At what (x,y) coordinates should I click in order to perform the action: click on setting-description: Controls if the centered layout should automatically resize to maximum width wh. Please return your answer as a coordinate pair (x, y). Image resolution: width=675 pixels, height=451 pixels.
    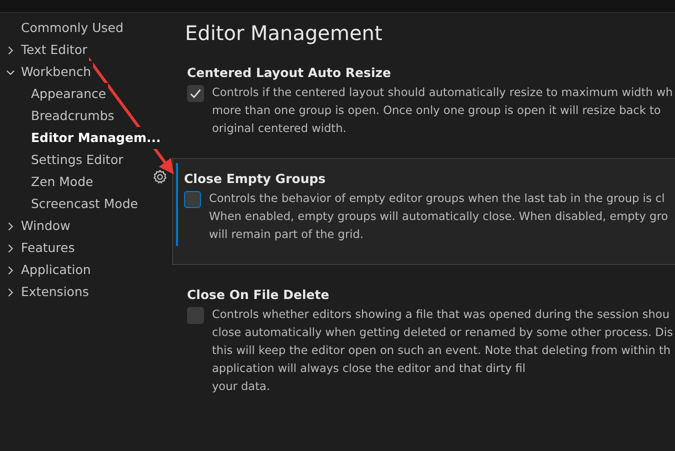
    Looking at the image, I should click on (442, 93).